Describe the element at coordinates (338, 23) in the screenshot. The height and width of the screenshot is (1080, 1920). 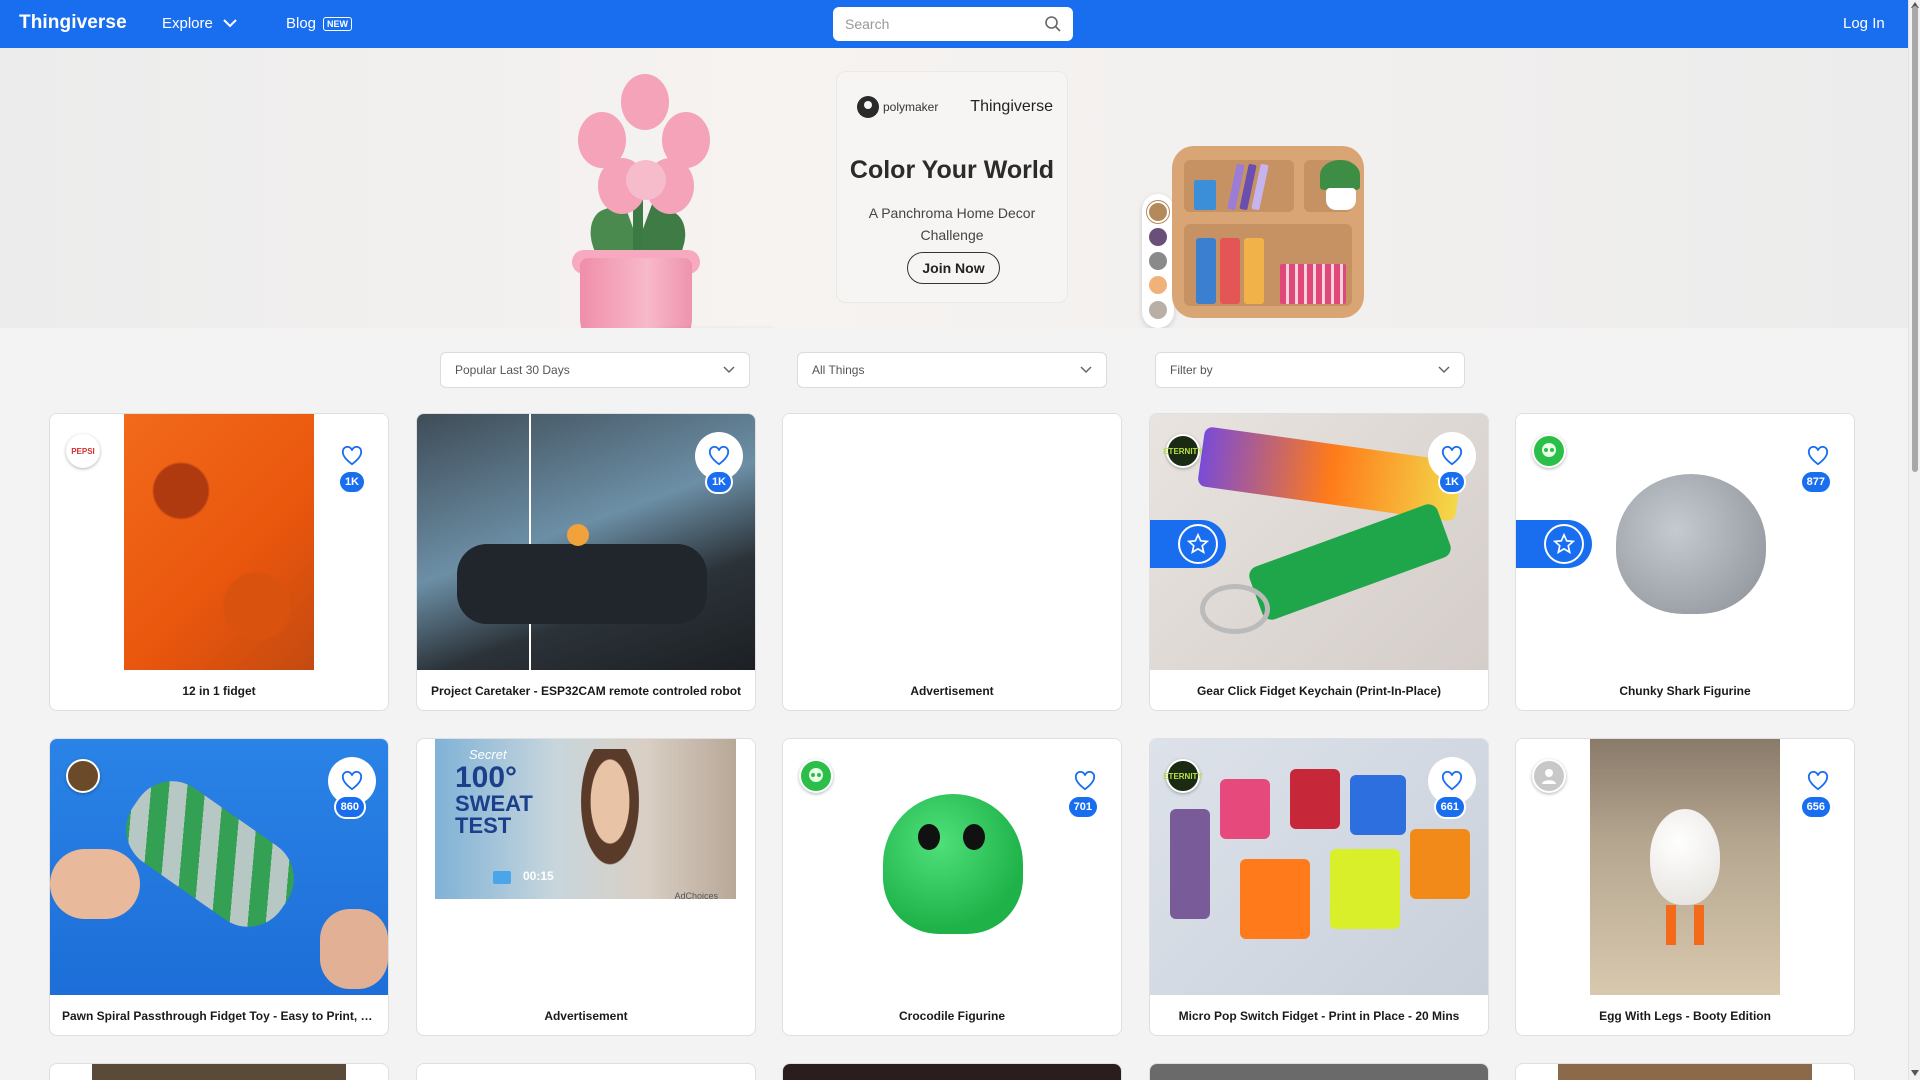
I see `new-badge: NEW` at that location.